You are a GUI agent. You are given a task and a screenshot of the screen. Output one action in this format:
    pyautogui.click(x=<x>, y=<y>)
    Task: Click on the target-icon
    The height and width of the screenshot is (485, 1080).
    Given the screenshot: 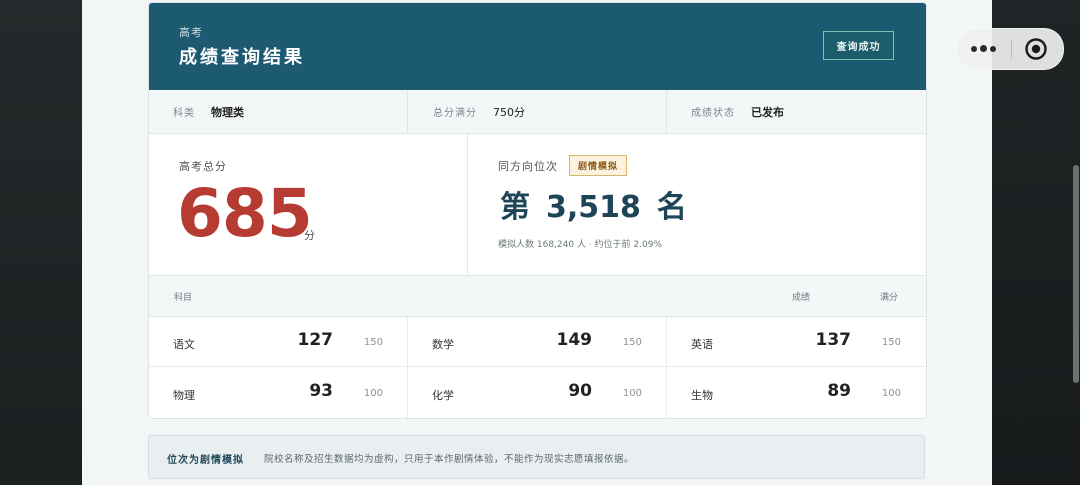 What is the action you would take?
    pyautogui.click(x=1036, y=49)
    